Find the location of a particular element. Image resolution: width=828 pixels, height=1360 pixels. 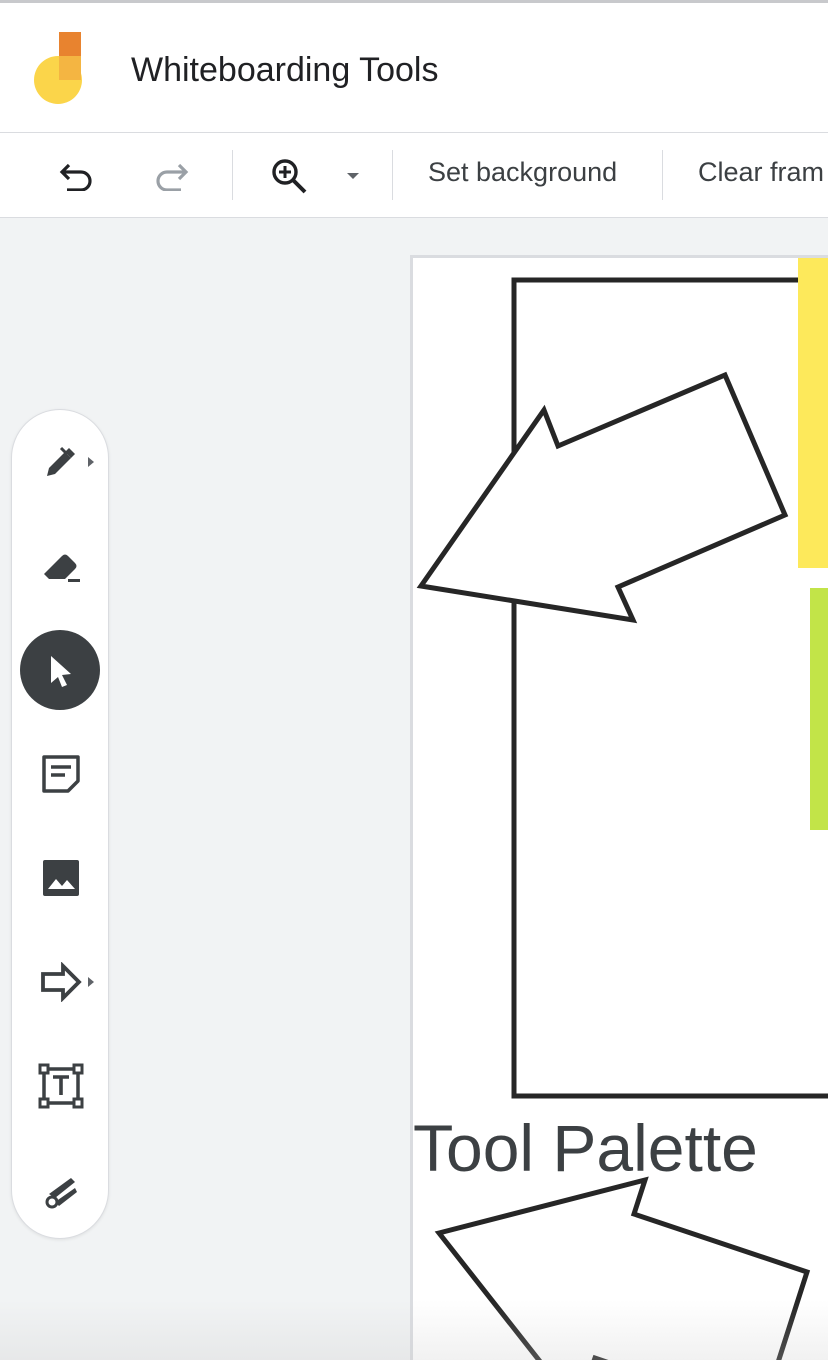

jamboard-logo is located at coordinates (58, 68).